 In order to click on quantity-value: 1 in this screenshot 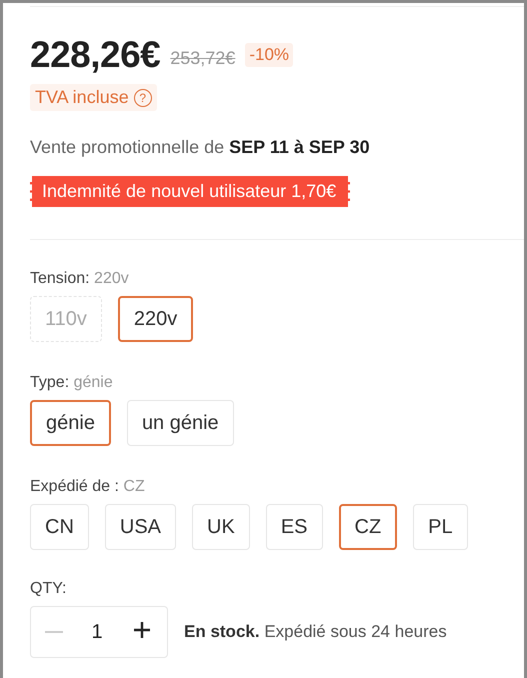, I will do `click(97, 632)`.